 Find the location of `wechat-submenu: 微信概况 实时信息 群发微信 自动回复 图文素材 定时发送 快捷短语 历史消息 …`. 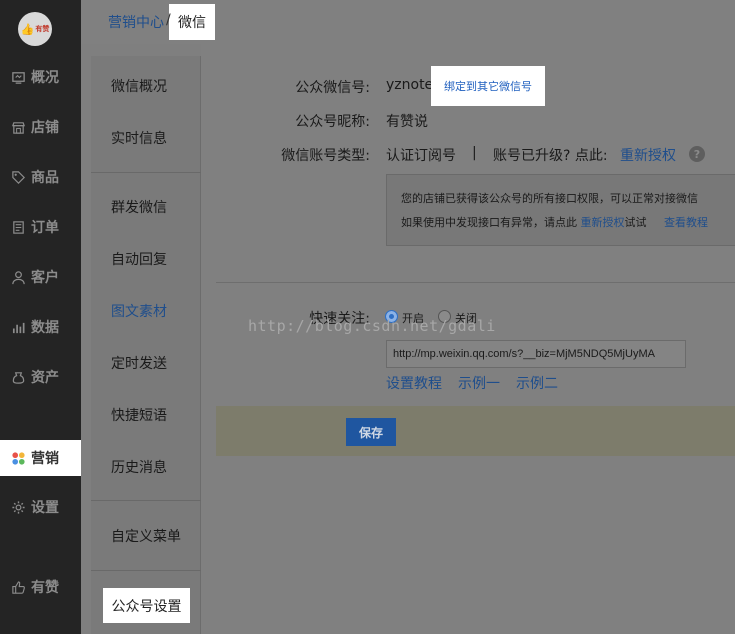

wechat-submenu: 微信概况 实时信息 群发微信 自动回复 图文素材 定时发送 快捷短语 历史消息 … is located at coordinates (146, 345).